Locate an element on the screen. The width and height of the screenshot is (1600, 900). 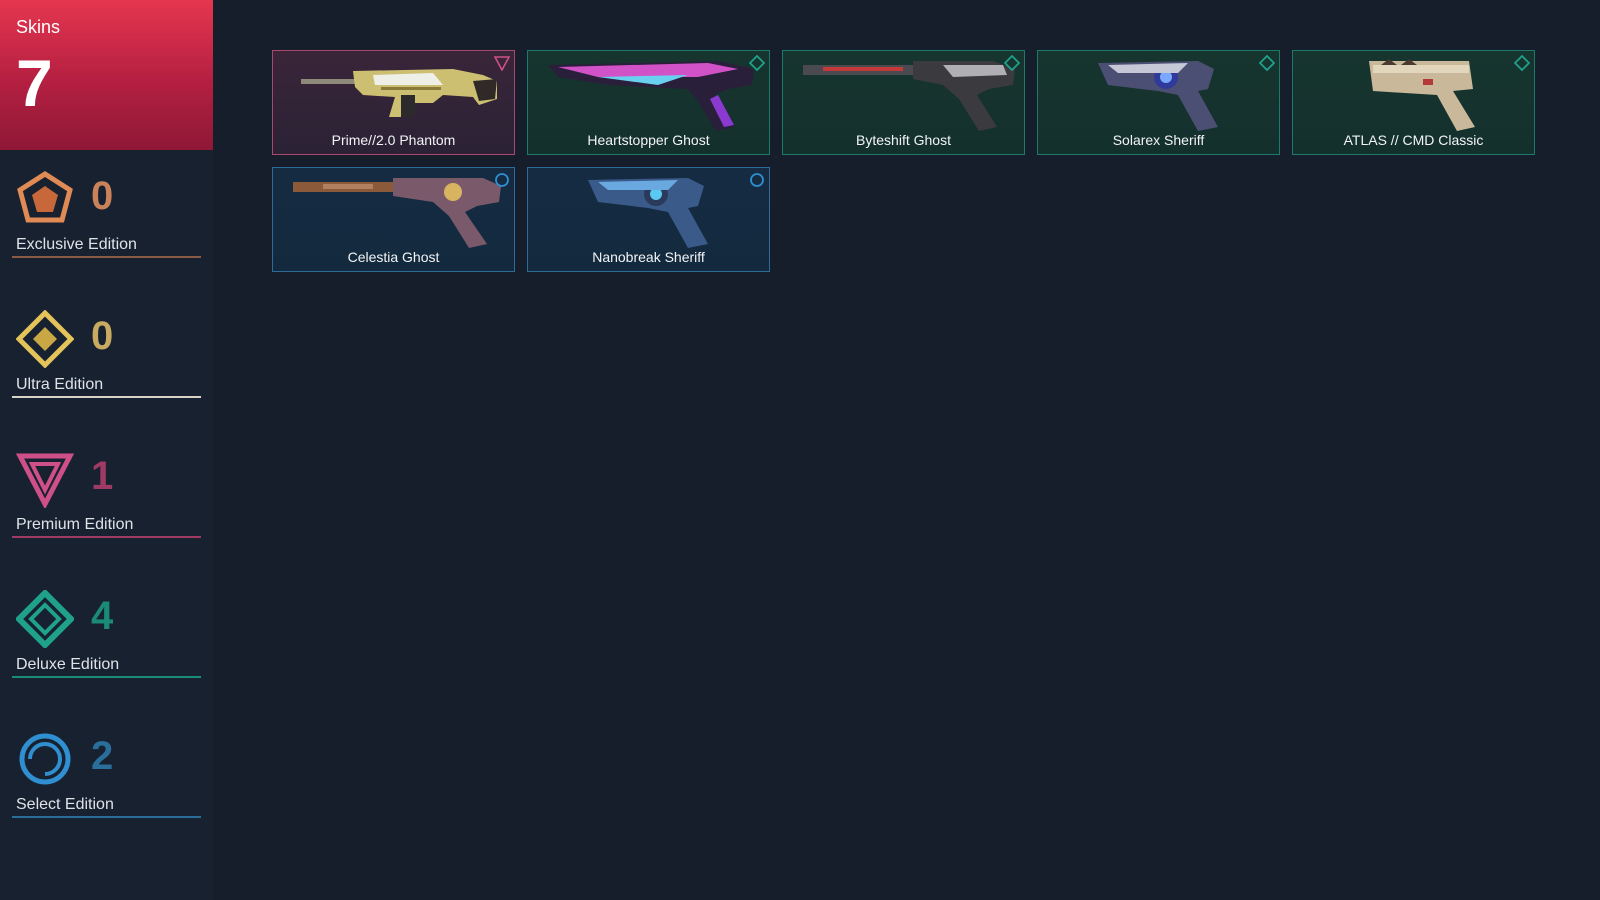
skin-name: Solarex Sheriff is located at coordinates (1158, 140).